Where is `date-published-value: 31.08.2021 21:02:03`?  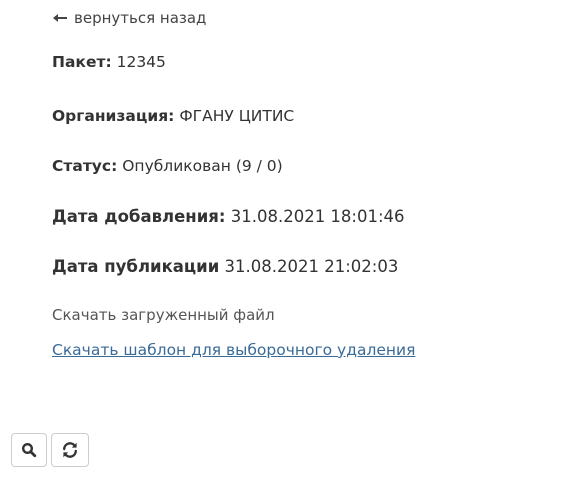 date-published-value: 31.08.2021 21:02:03 is located at coordinates (311, 266).